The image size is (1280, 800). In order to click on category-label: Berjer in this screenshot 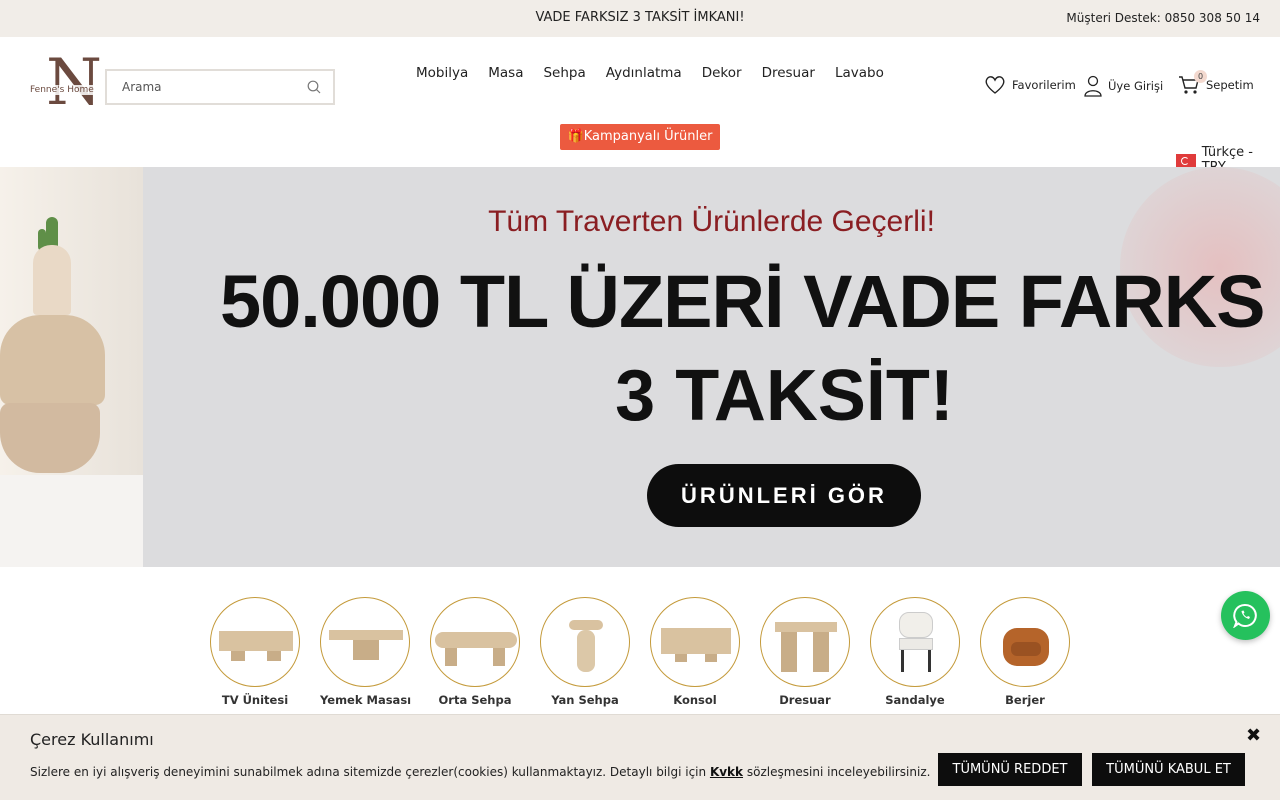, I will do `click(1025, 700)`.